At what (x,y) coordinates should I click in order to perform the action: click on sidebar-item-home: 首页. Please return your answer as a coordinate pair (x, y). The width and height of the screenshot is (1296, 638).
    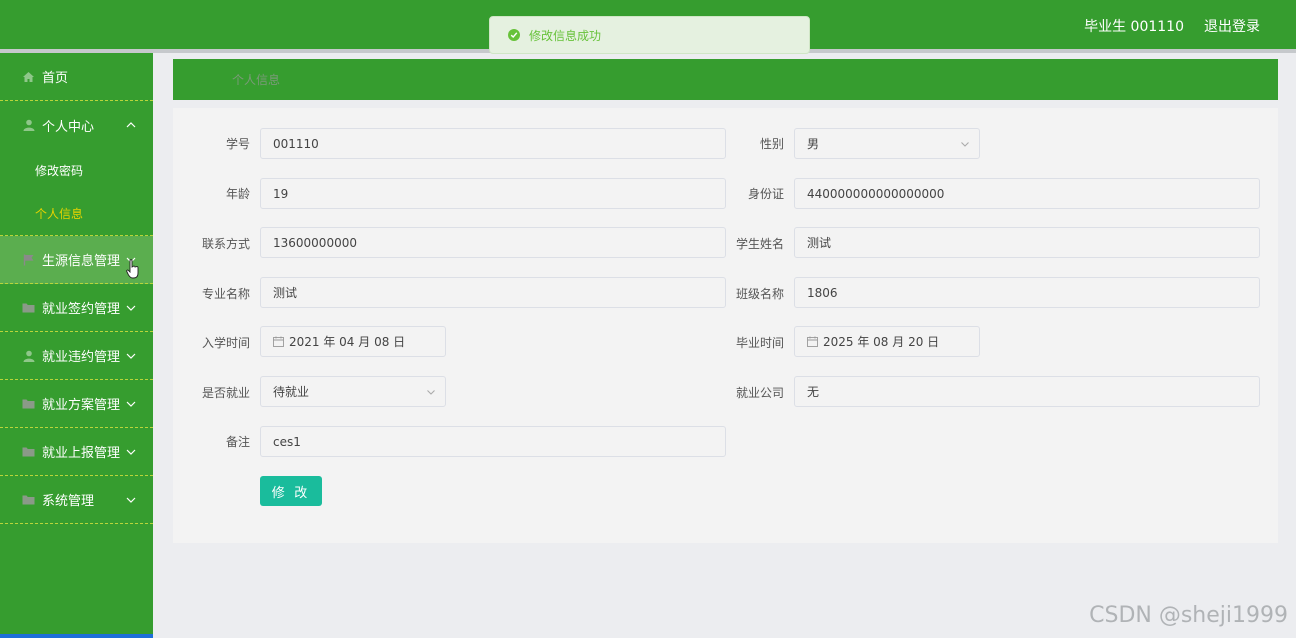
    Looking at the image, I should click on (76, 77).